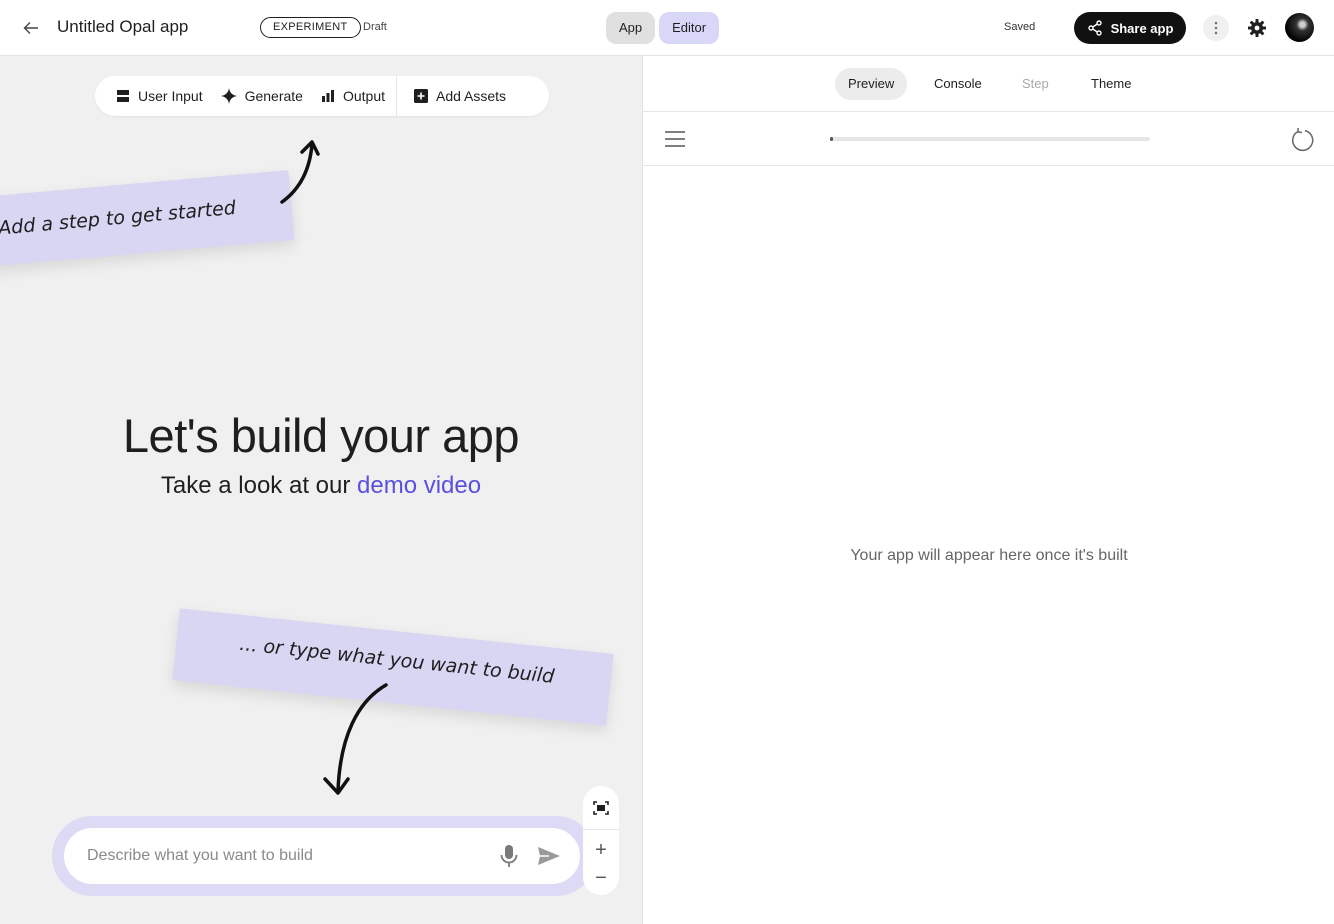  I want to click on saved-status: Saved, so click(1020, 27).